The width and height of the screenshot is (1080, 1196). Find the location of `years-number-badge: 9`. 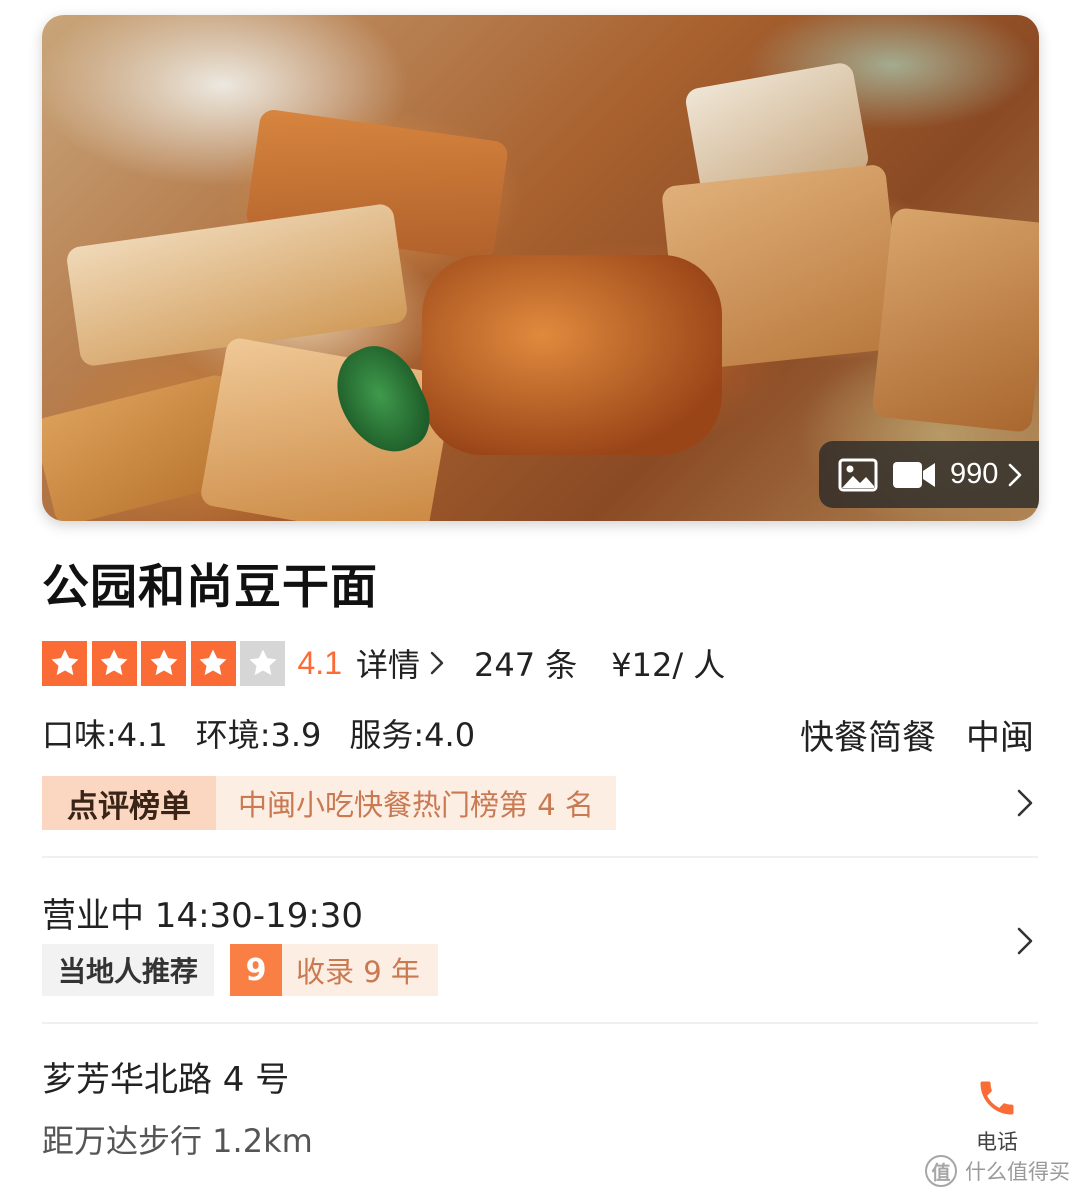

years-number-badge: 9 is located at coordinates (256, 970).